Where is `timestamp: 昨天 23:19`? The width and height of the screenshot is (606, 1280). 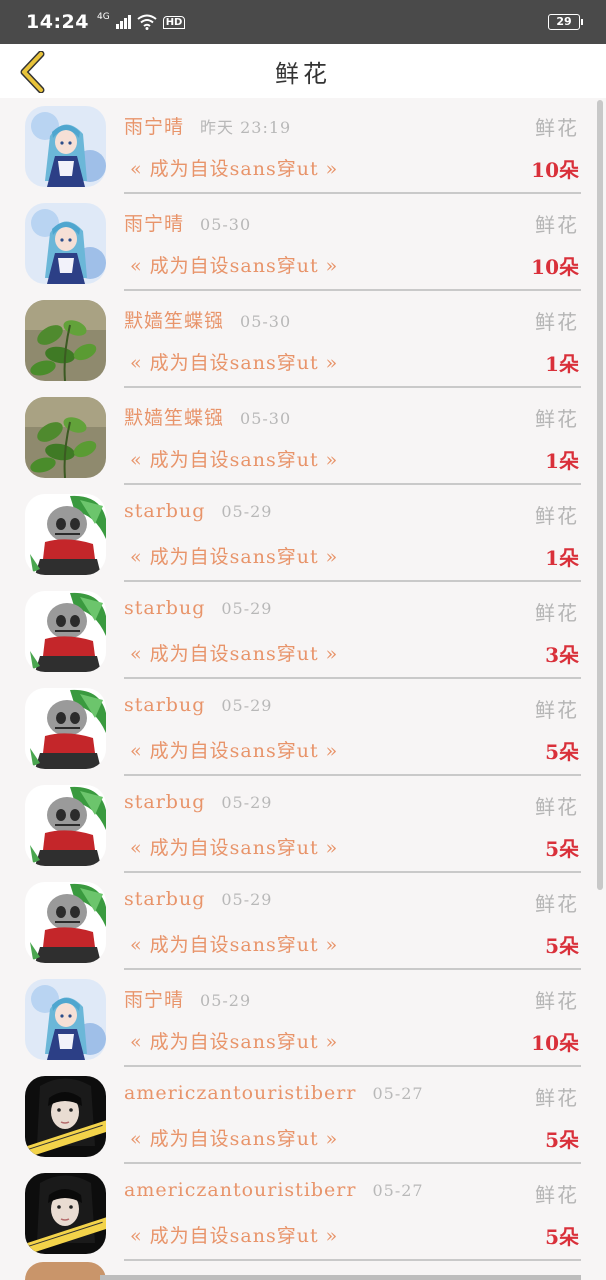 timestamp: 昨天 23:19 is located at coordinates (246, 127).